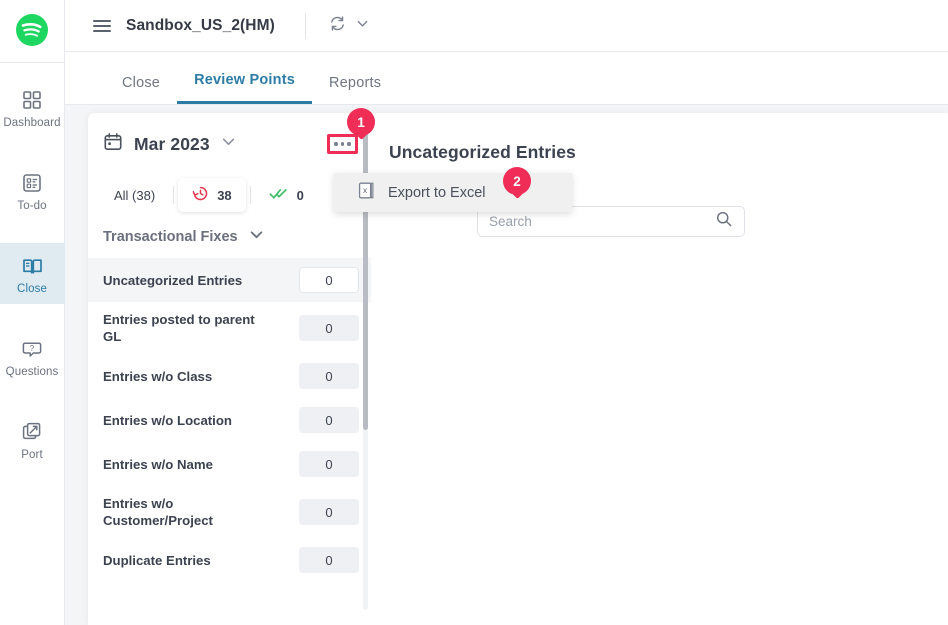  I want to click on hamburger-icon, so click(102, 26).